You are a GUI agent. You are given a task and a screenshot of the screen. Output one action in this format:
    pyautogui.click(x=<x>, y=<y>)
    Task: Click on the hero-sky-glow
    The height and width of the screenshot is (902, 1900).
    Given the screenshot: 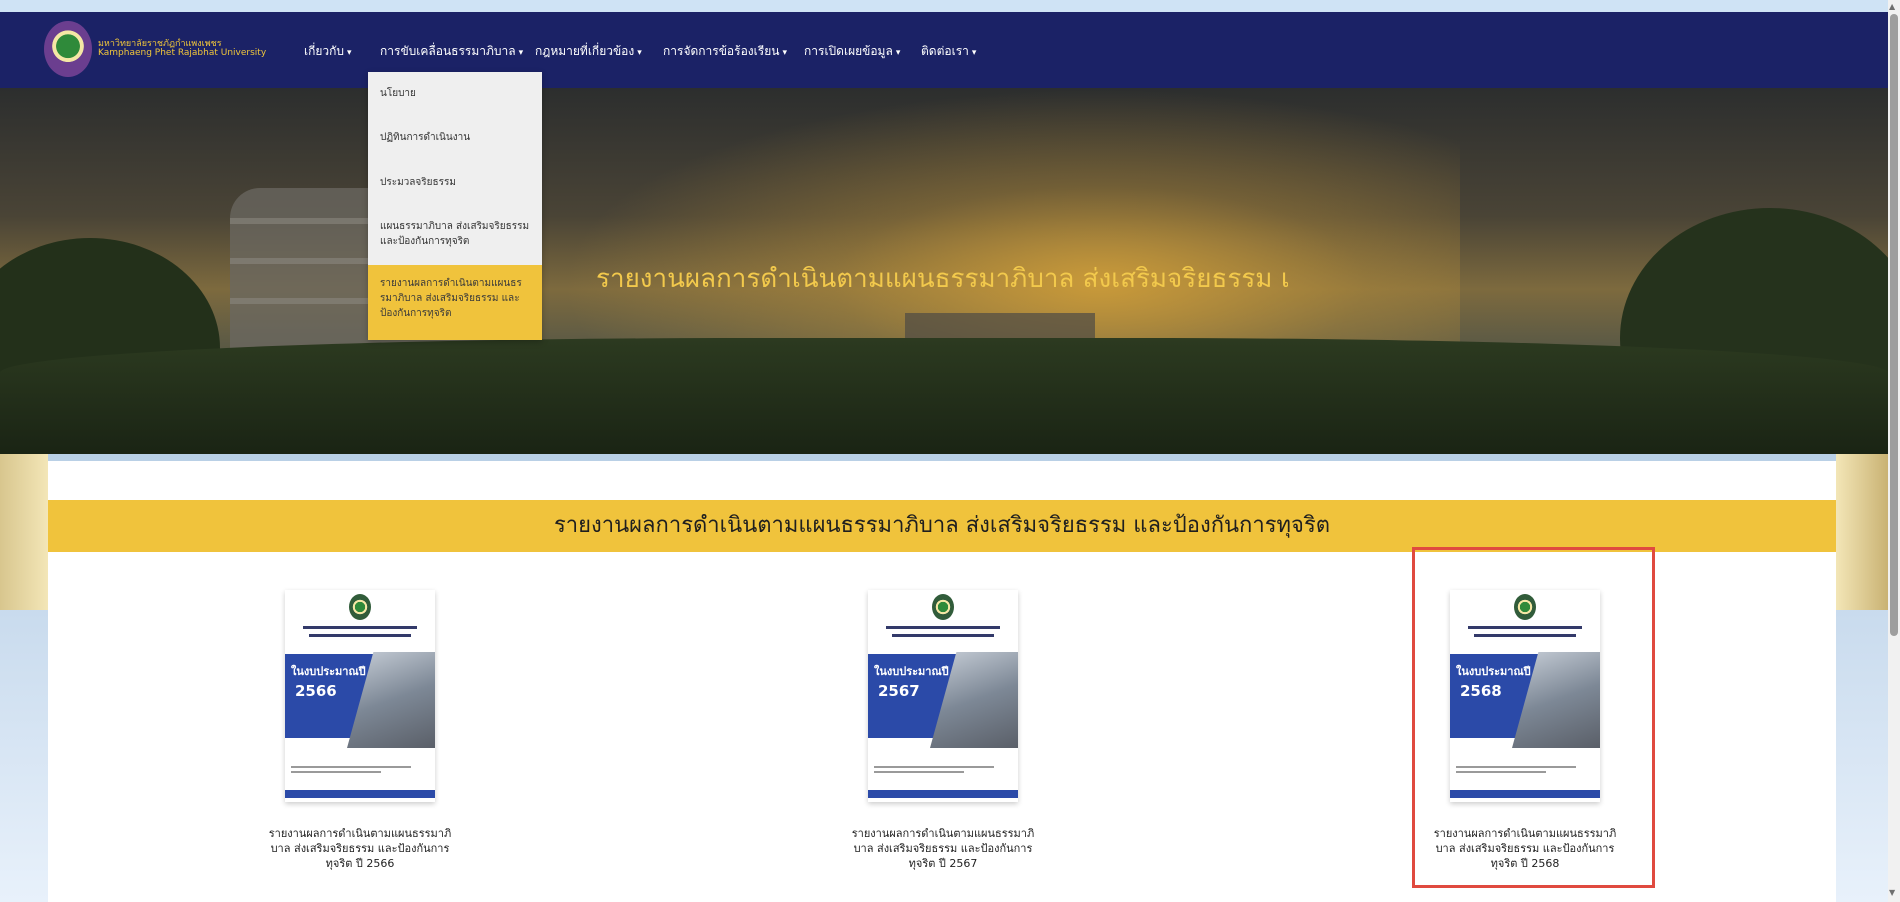 What is the action you would take?
    pyautogui.click(x=1010, y=218)
    